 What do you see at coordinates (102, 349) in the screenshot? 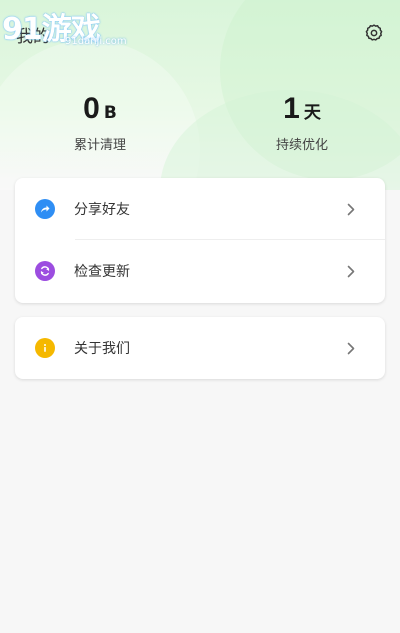
I see `menu-item-about-label: 关于我们` at bounding box center [102, 349].